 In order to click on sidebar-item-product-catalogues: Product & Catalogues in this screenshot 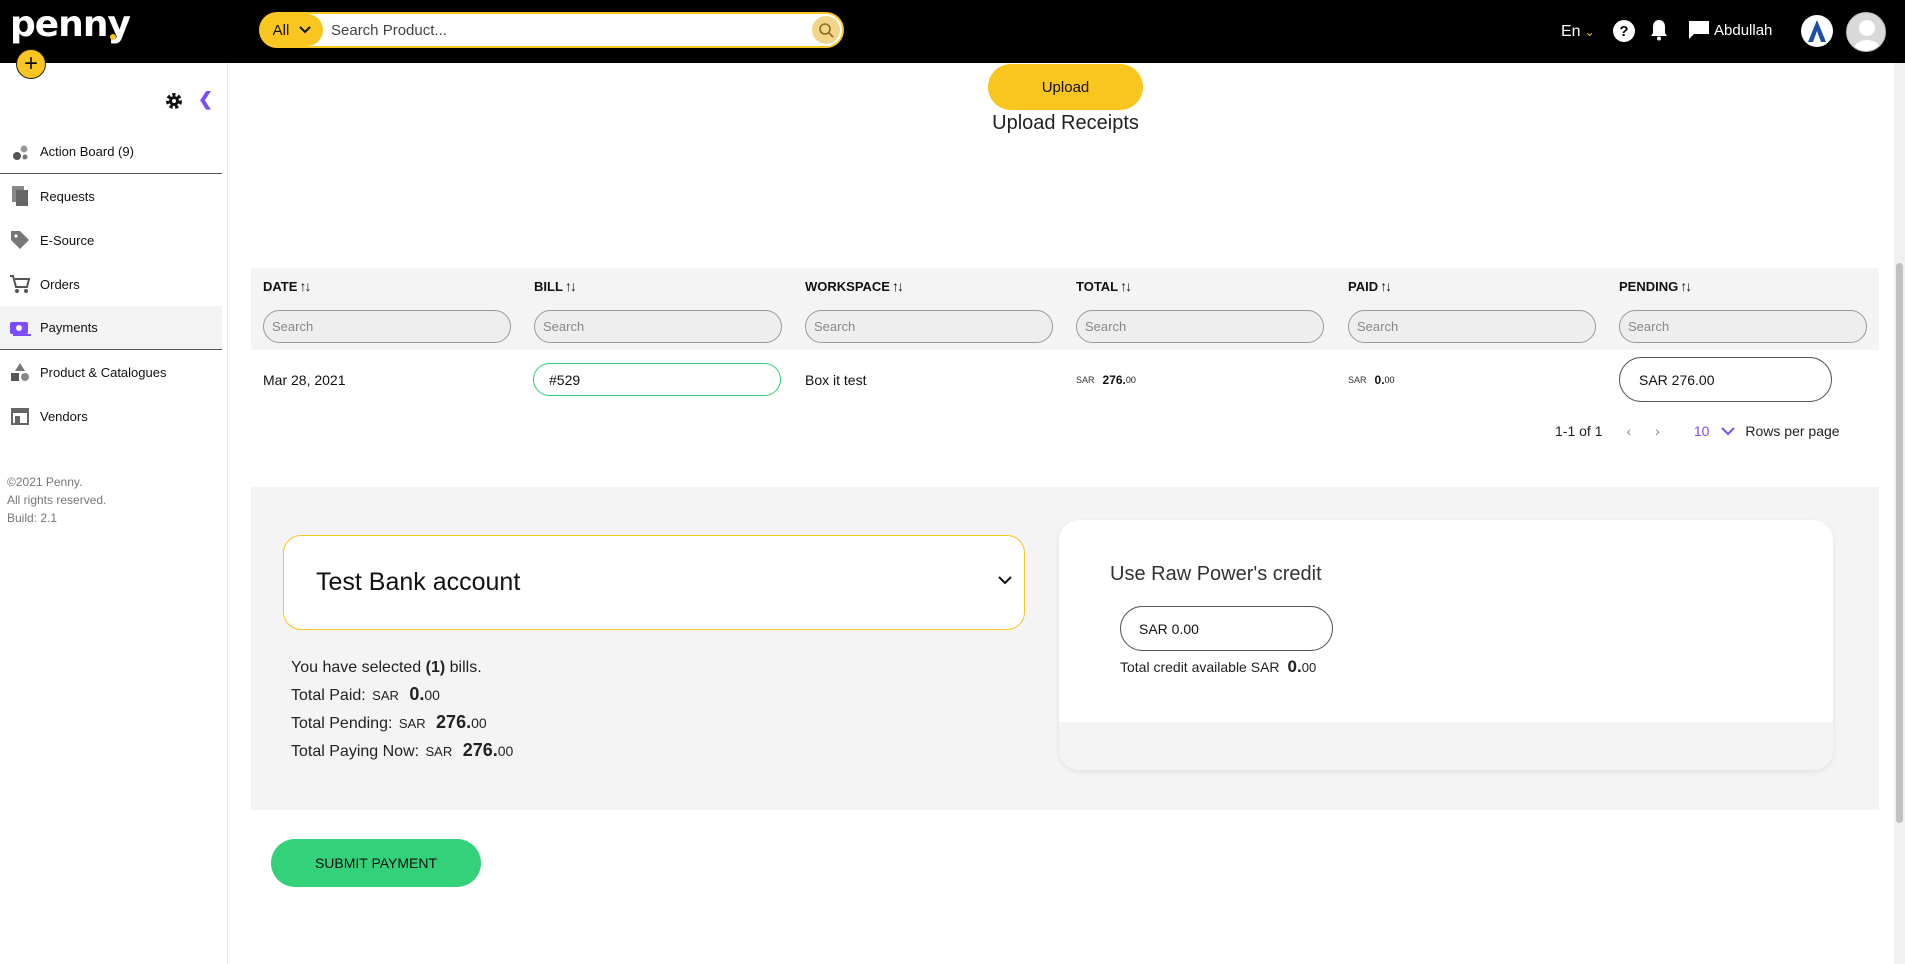, I will do `click(111, 372)`.